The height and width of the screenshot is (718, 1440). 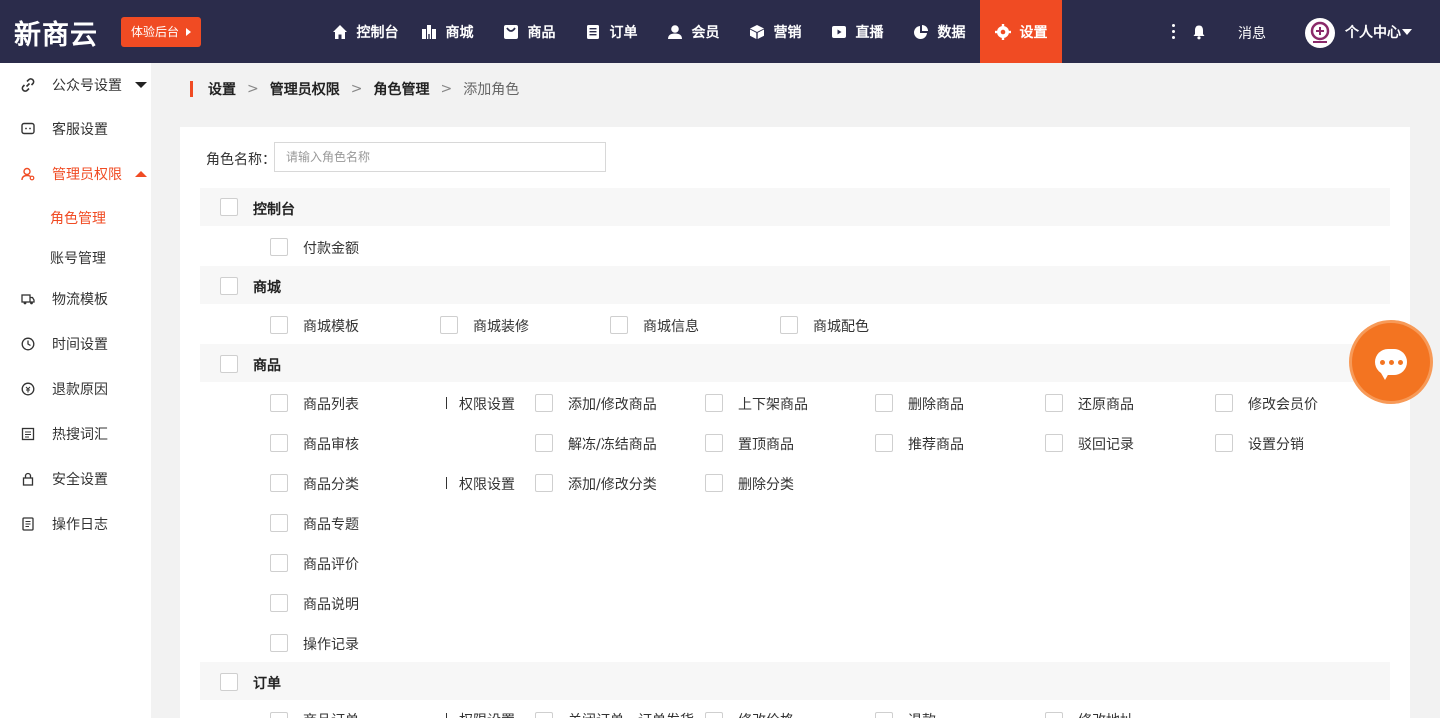 What do you see at coordinates (56, 32) in the screenshot?
I see `brand-logo: 新商云` at bounding box center [56, 32].